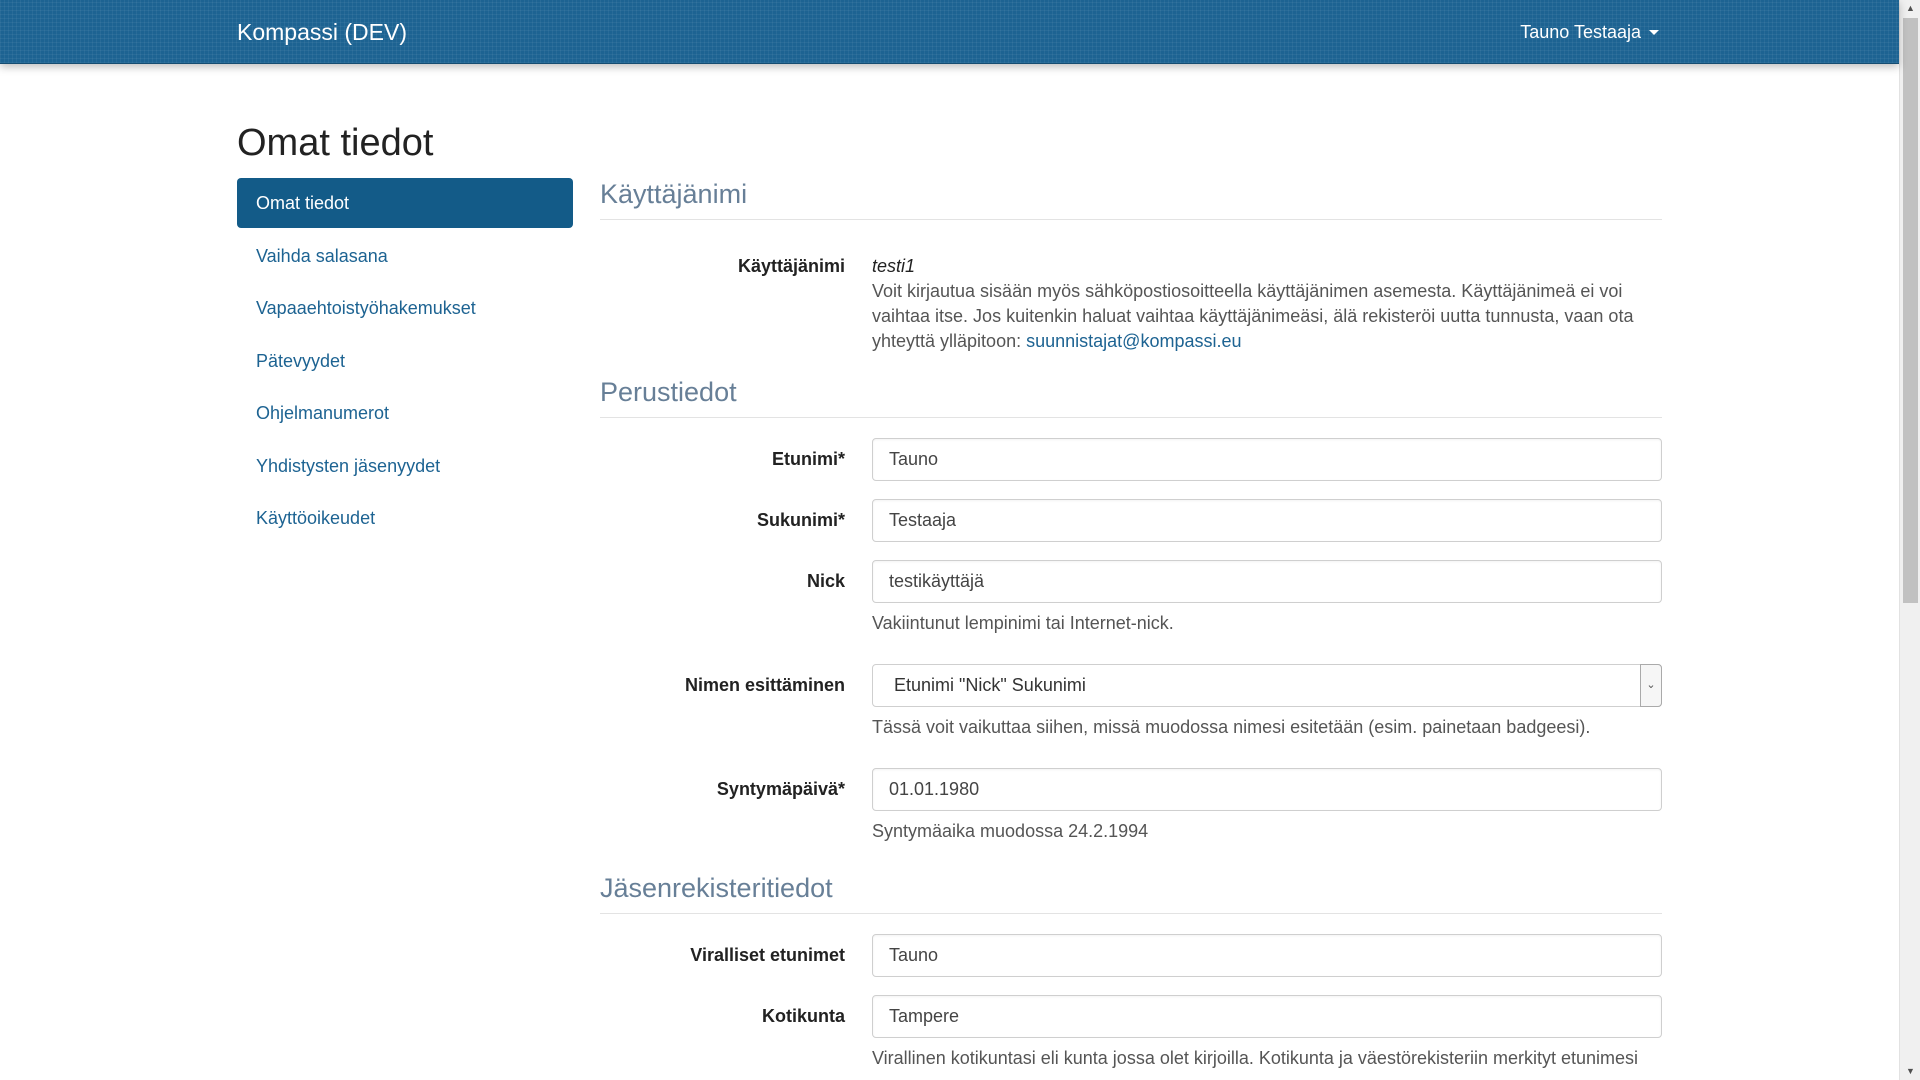  Describe the element at coordinates (1267, 520) in the screenshot. I see `surname-input` at that location.